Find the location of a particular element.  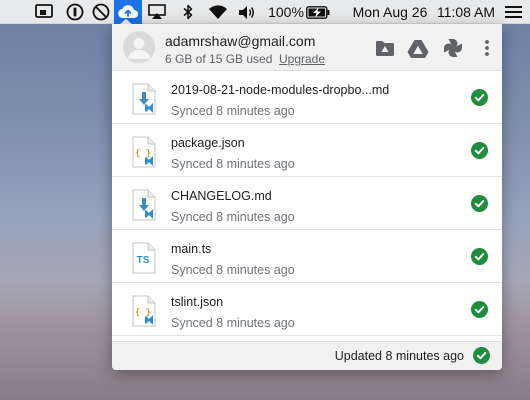

ts-label: TS is located at coordinates (143, 260).